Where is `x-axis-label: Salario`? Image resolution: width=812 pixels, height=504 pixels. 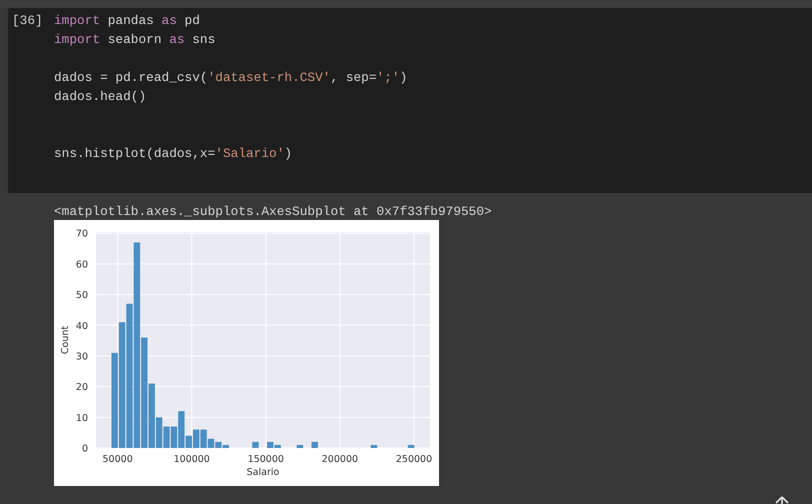
x-axis-label: Salario is located at coordinates (263, 472).